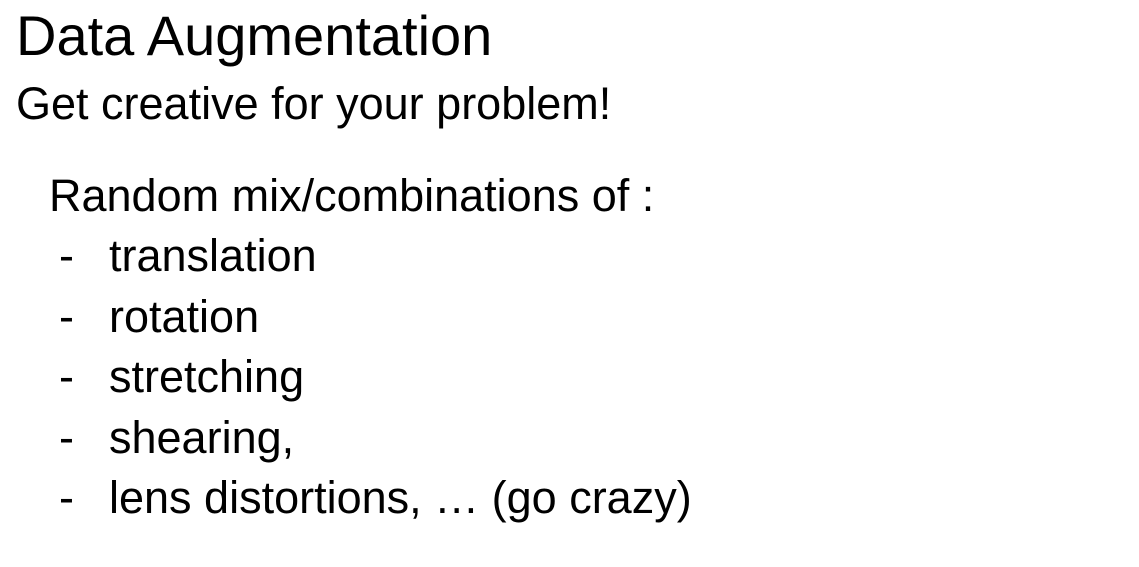 Image resolution: width=1139 pixels, height=567 pixels. I want to click on list-item: - stretching, so click(375, 379).